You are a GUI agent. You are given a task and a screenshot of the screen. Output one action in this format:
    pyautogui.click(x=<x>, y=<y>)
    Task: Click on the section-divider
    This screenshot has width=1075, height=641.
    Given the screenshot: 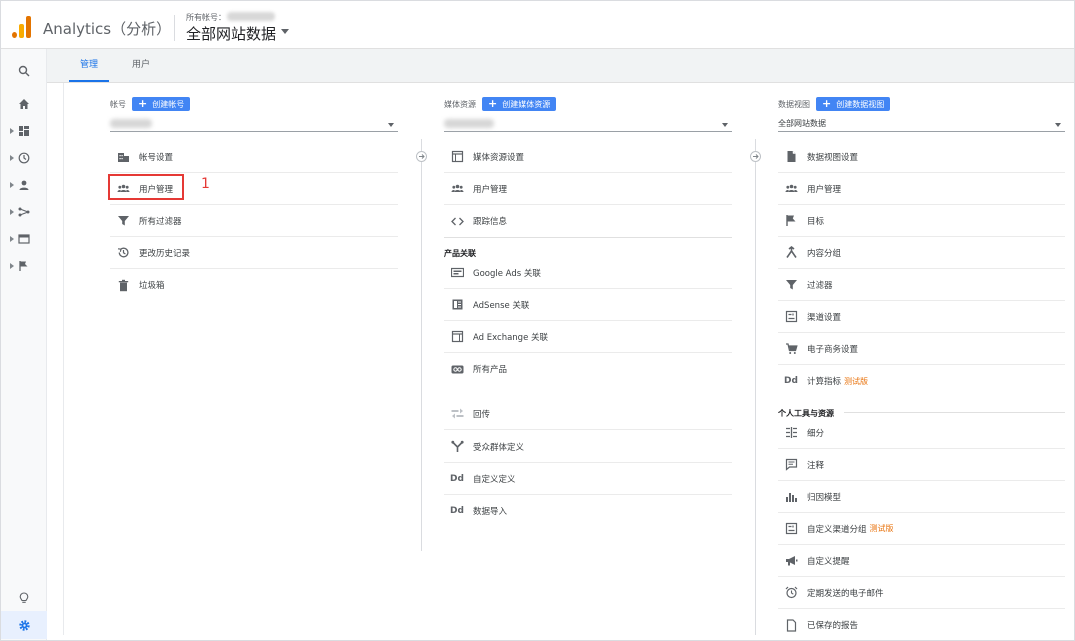 What is the action you would take?
    pyautogui.click(x=954, y=412)
    